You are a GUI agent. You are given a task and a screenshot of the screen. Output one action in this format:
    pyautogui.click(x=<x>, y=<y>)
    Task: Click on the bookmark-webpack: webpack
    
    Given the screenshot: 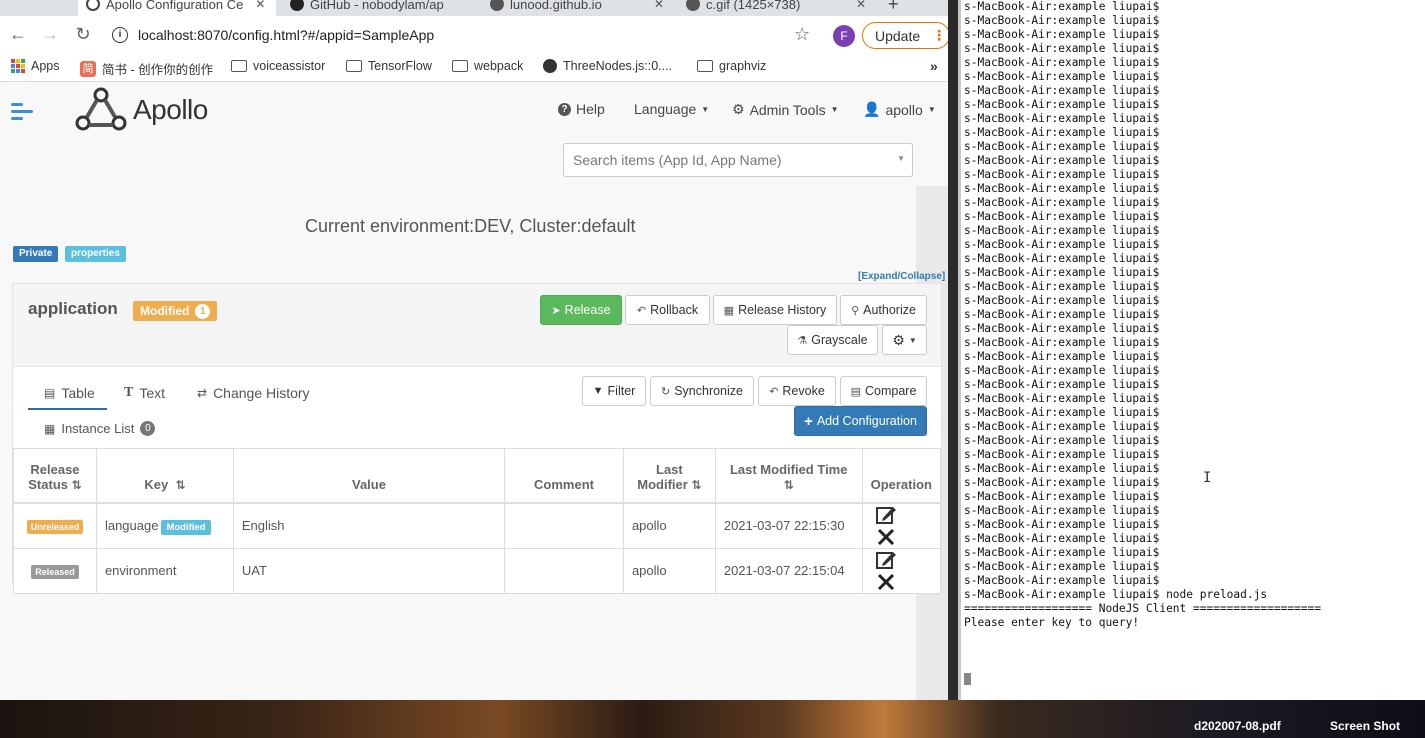 What is the action you would take?
    pyautogui.click(x=487, y=66)
    